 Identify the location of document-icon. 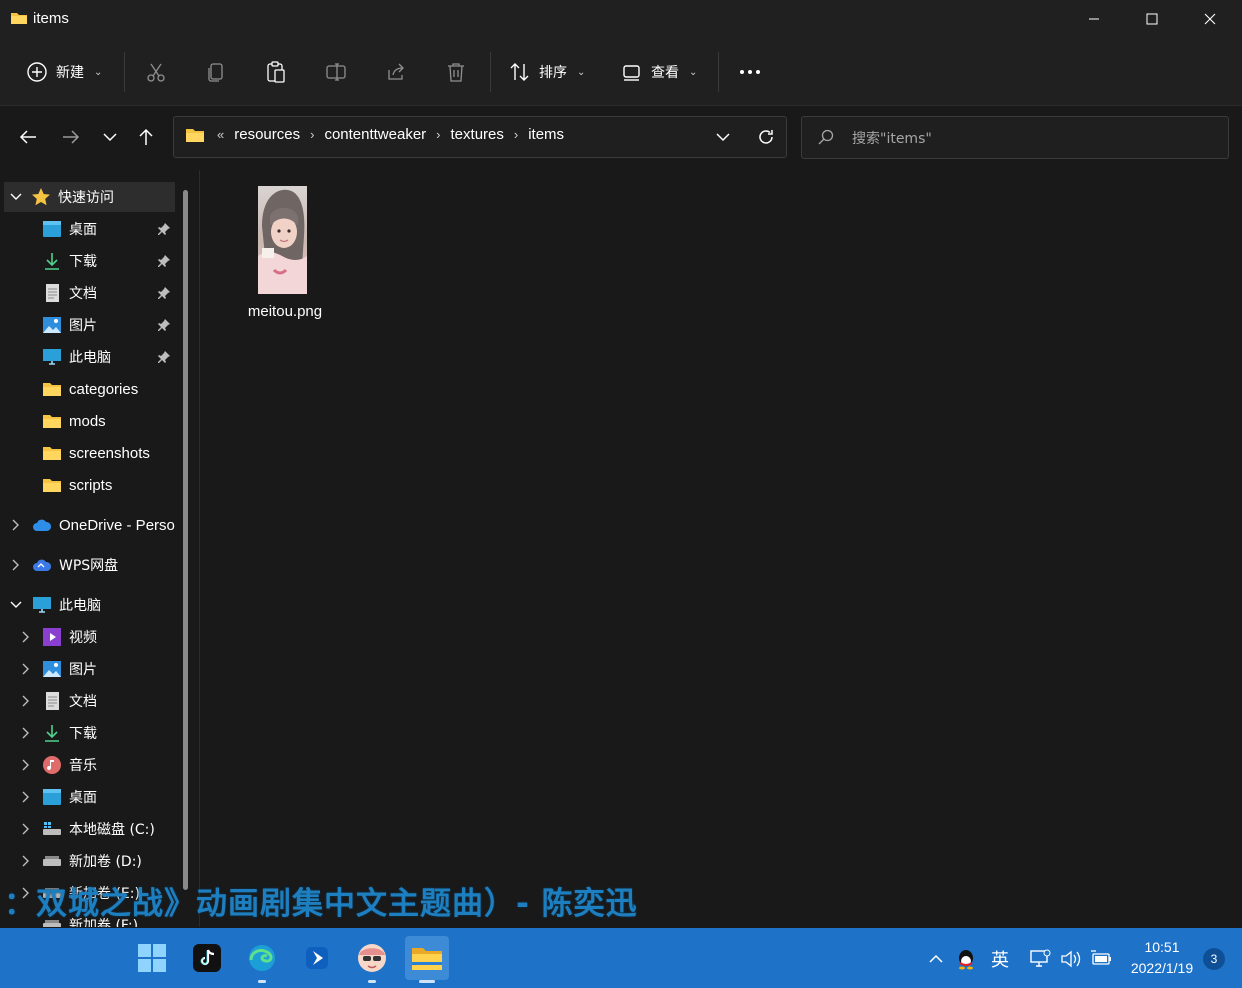
(52, 293).